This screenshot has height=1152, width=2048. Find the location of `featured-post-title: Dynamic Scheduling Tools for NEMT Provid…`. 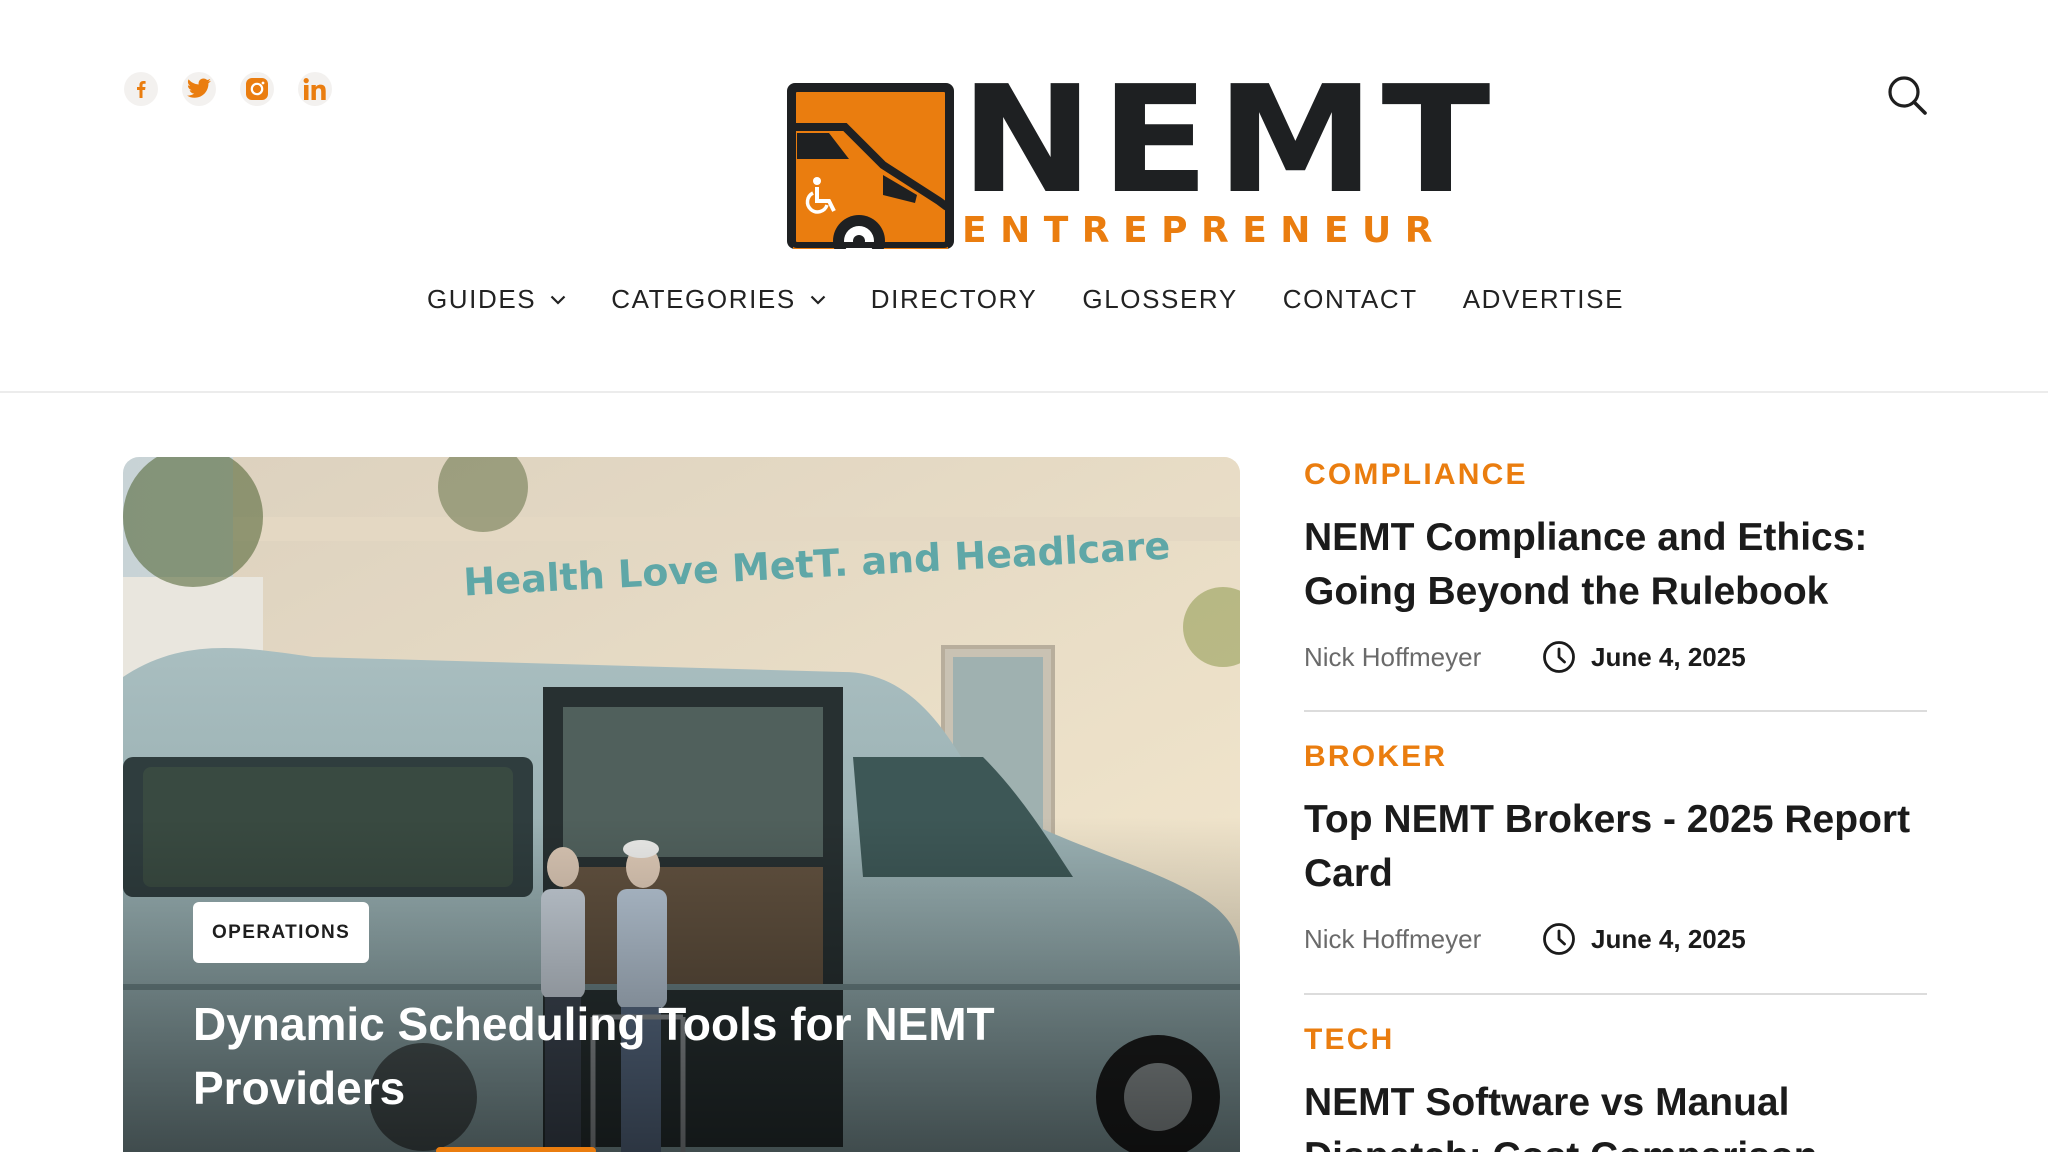

featured-post-title: Dynamic Scheduling Tools for NEMT Provid… is located at coordinates (643, 1056).